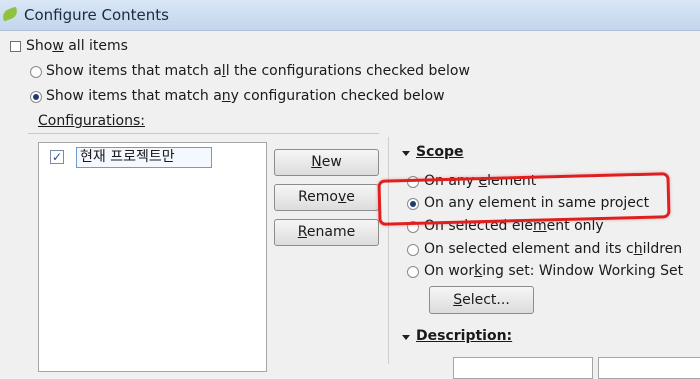 The image size is (700, 379). What do you see at coordinates (96, 15) in the screenshot?
I see `window-title: Configure Contents` at bounding box center [96, 15].